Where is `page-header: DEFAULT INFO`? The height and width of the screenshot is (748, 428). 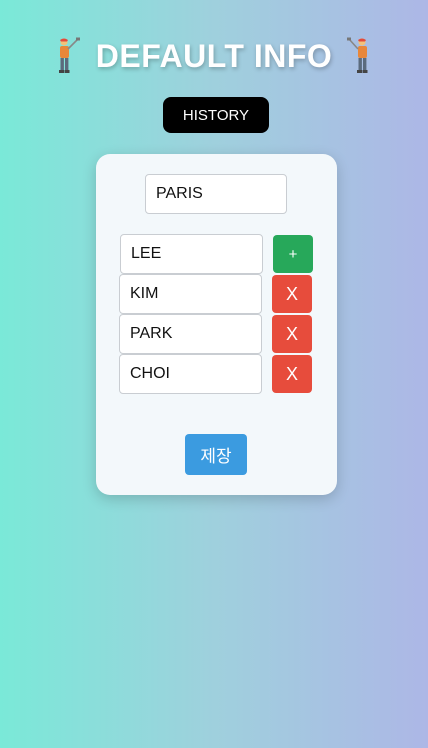 page-header: DEFAULT INFO is located at coordinates (214, 56).